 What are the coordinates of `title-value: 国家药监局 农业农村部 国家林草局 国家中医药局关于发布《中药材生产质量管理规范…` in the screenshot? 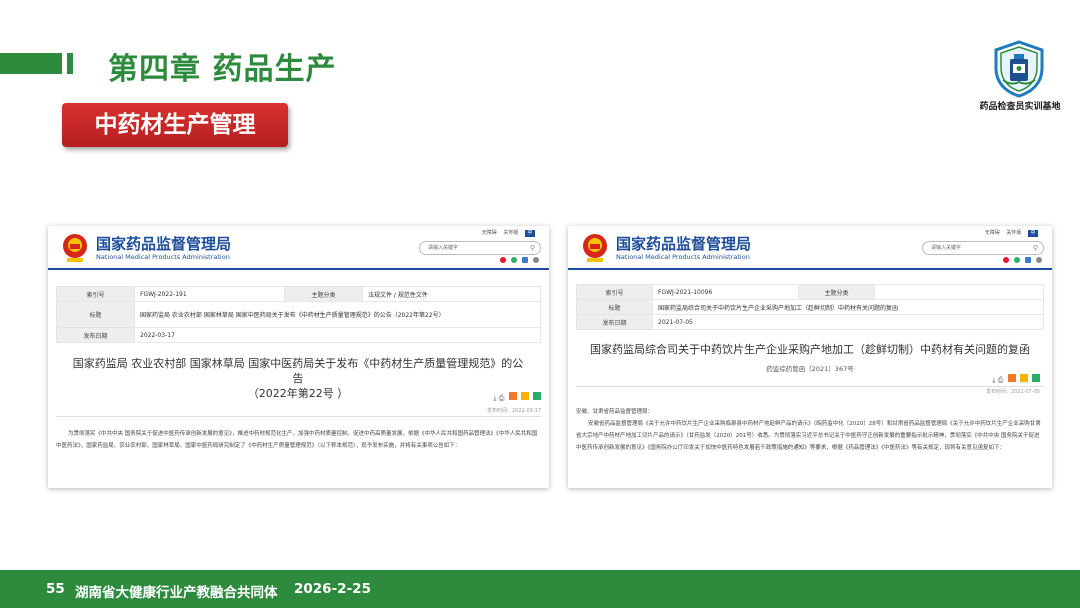 It's located at (337, 314).